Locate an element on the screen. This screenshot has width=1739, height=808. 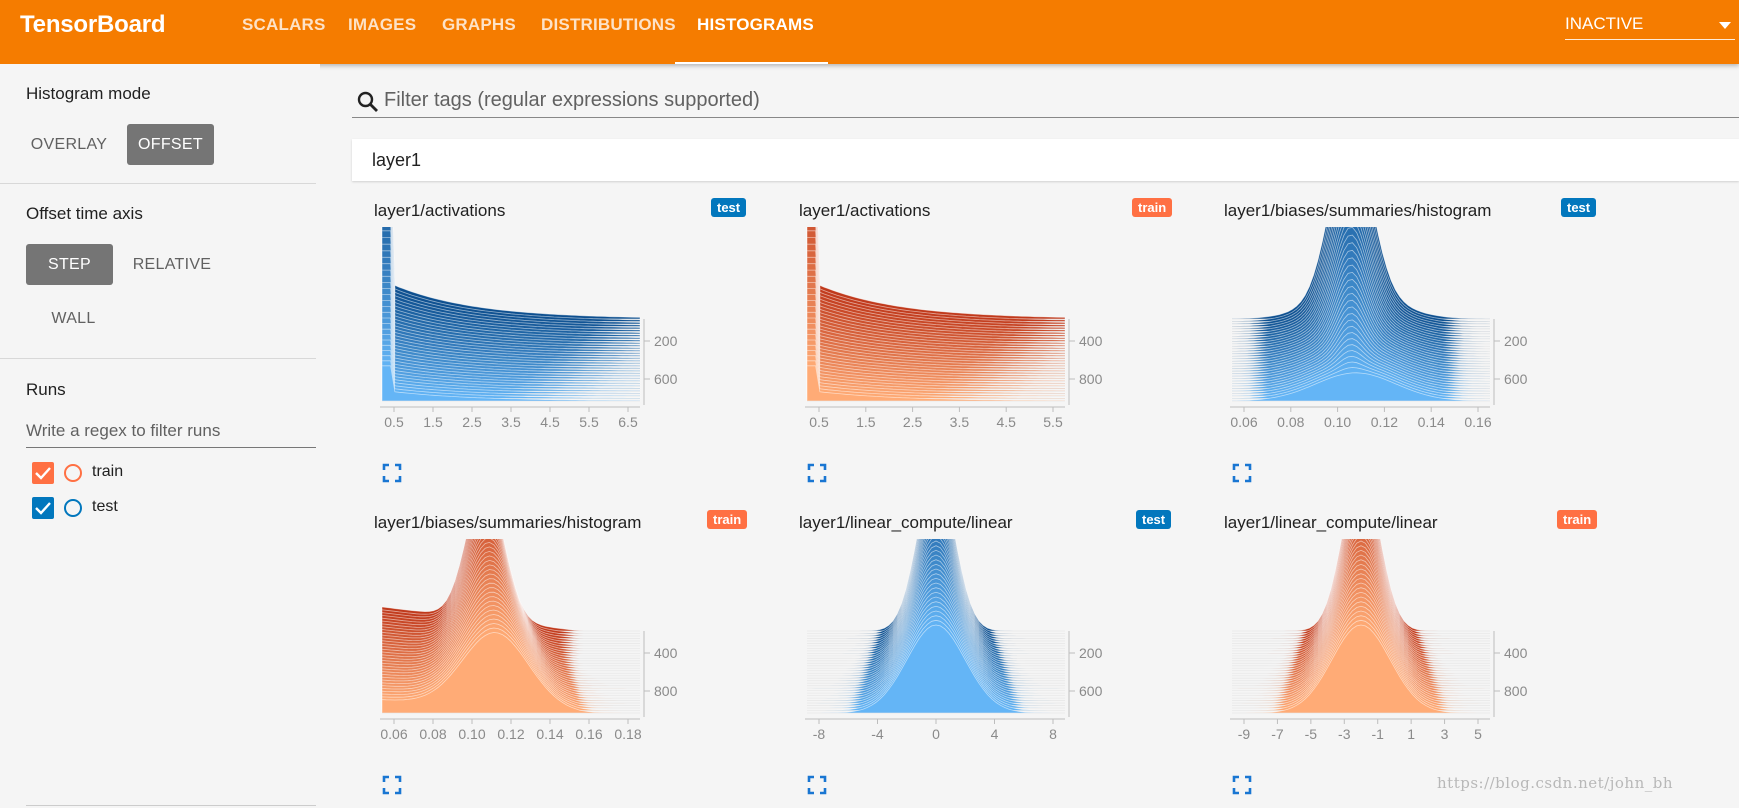
histogram-chart: -8 -4 0 4 8 200 600 is located at coordinates (954, 640).